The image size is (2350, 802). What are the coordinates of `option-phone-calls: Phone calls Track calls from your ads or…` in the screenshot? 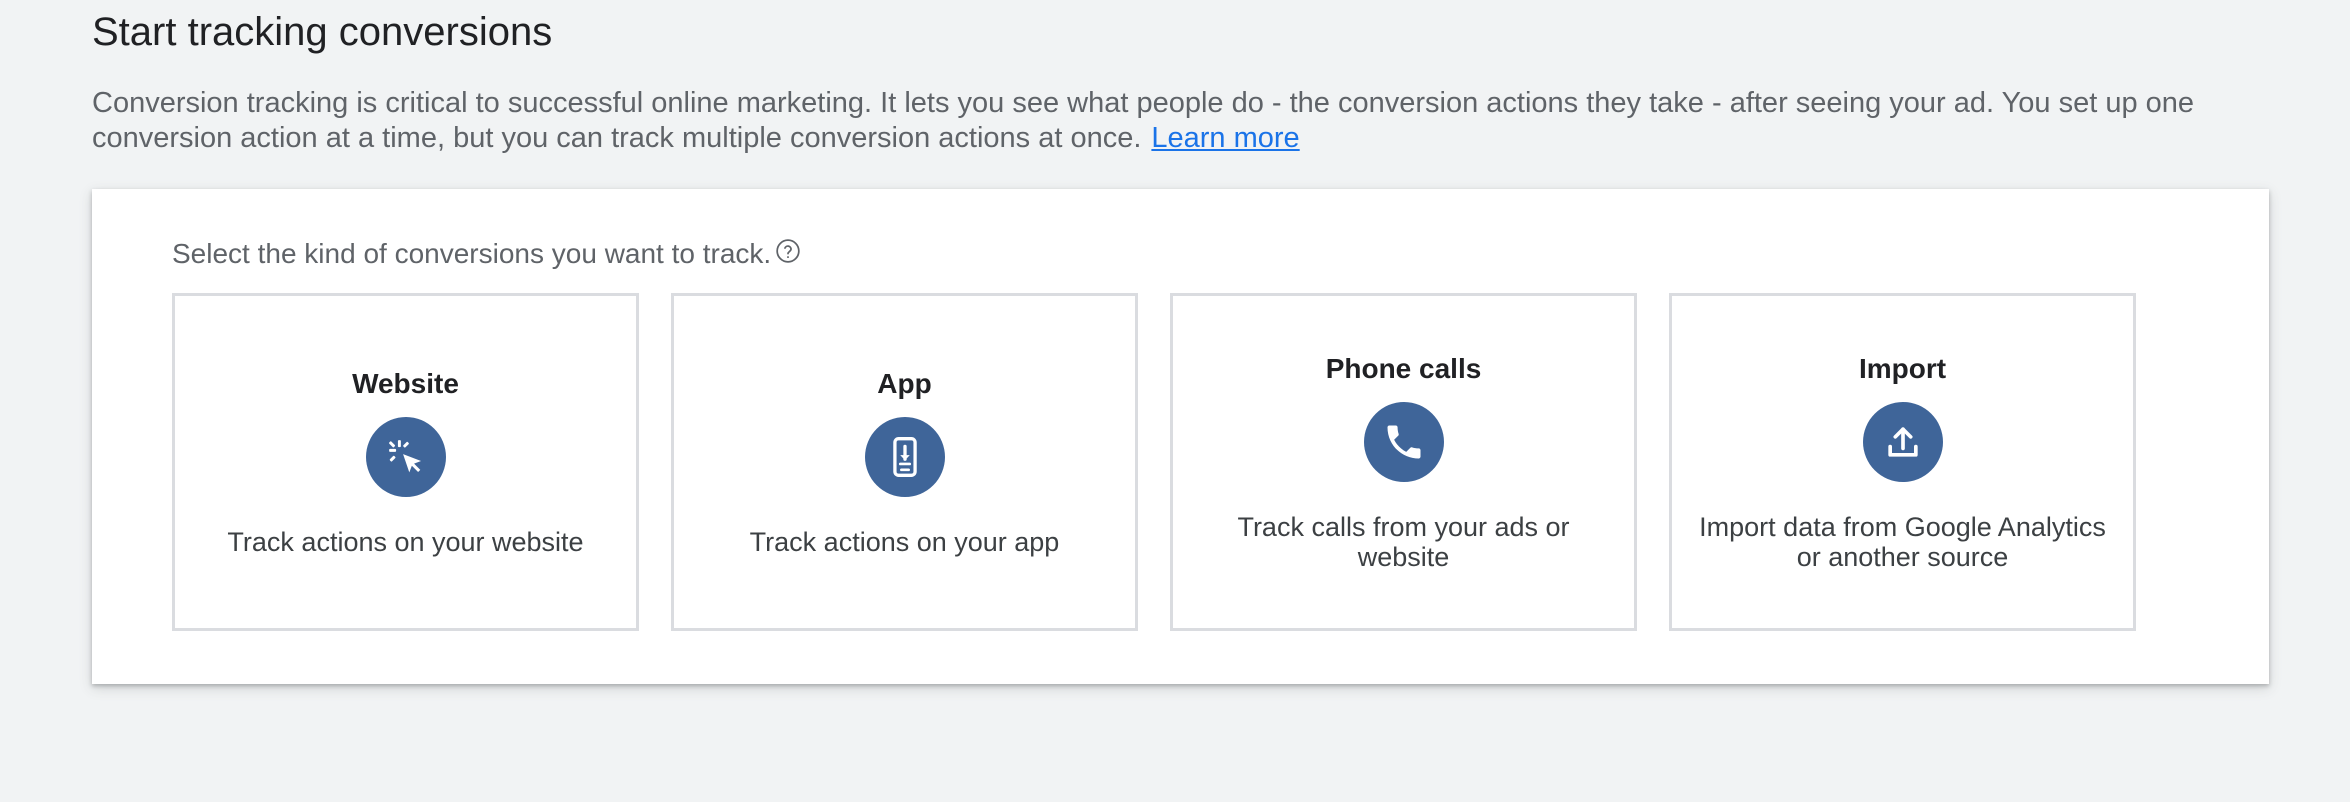 It's located at (1403, 462).